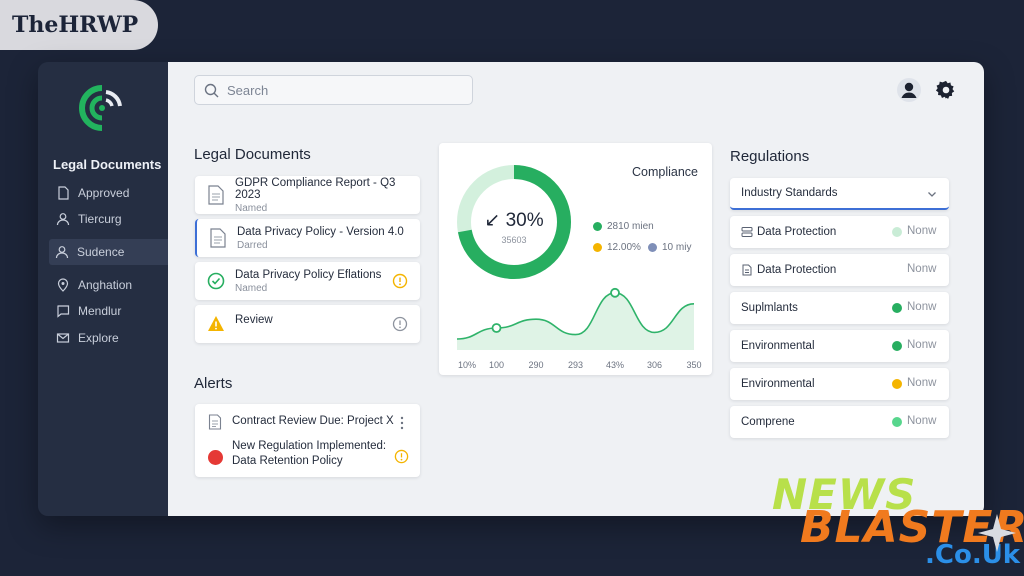  Describe the element at coordinates (320, 231) in the screenshot. I see `document-title: Data Privacy Policy - Version 4.0` at that location.